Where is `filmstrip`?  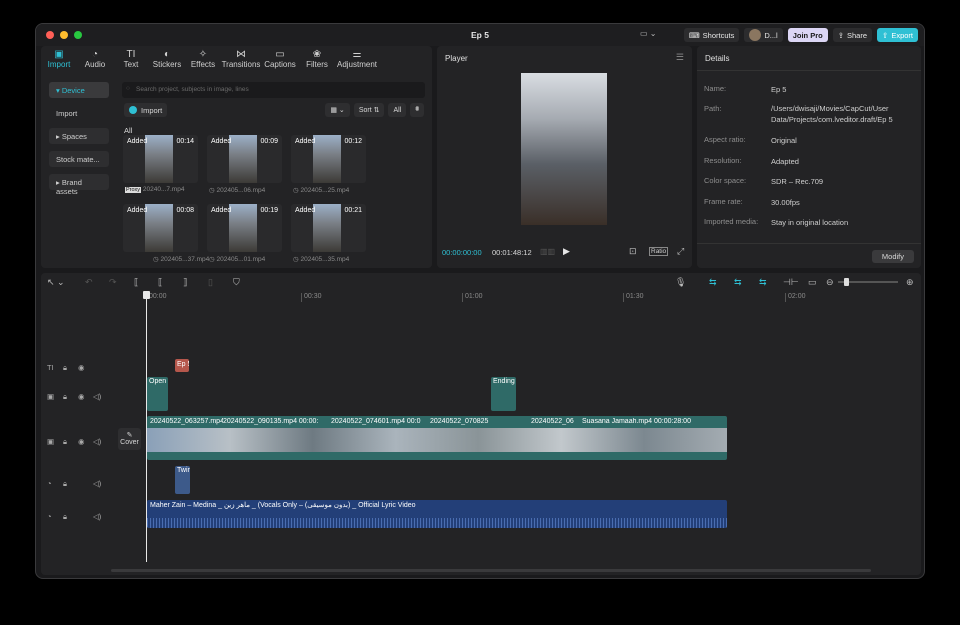 filmstrip is located at coordinates (437, 440).